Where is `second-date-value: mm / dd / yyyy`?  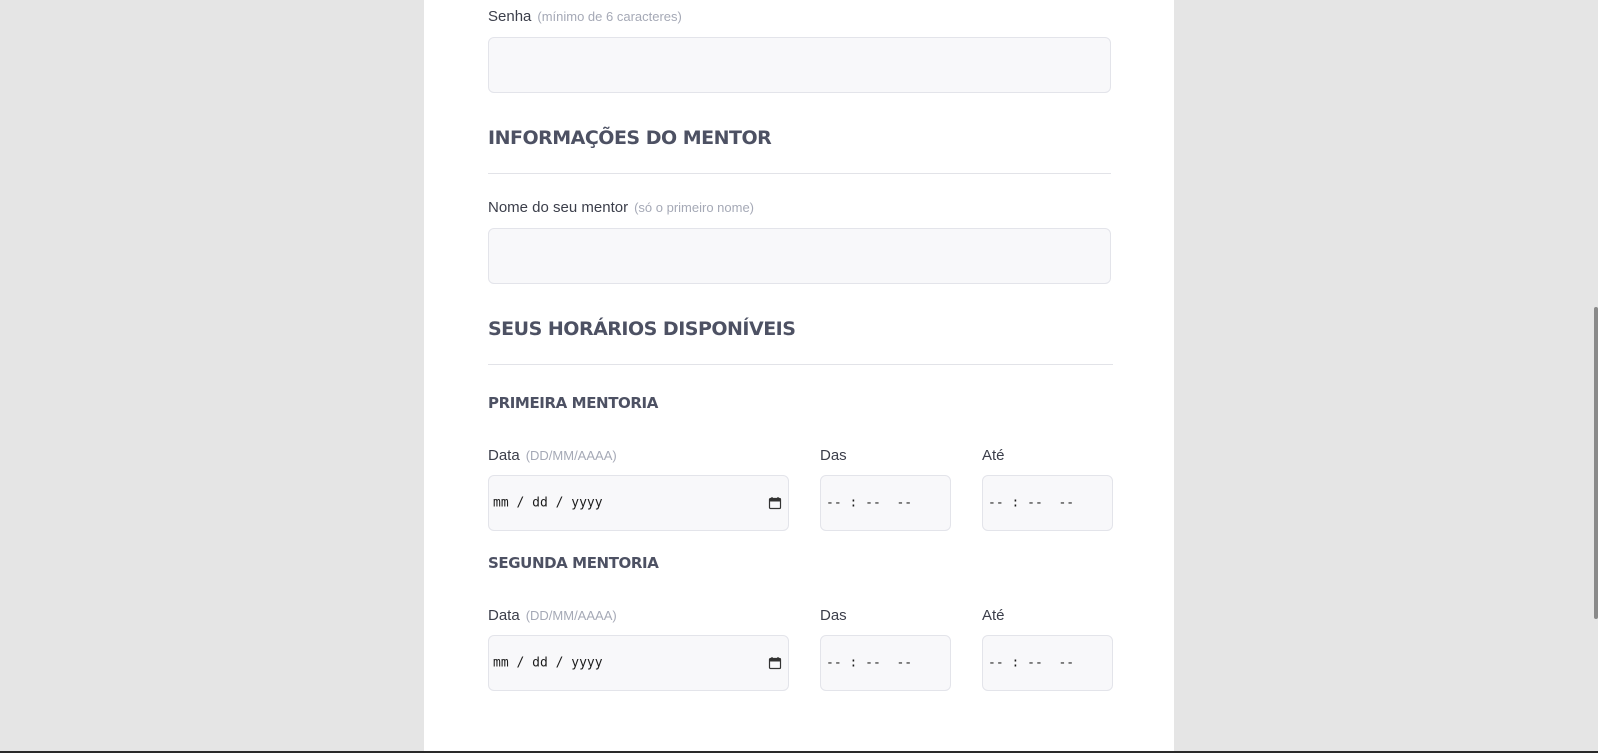
second-date-value: mm / dd / yyyy is located at coordinates (548, 663).